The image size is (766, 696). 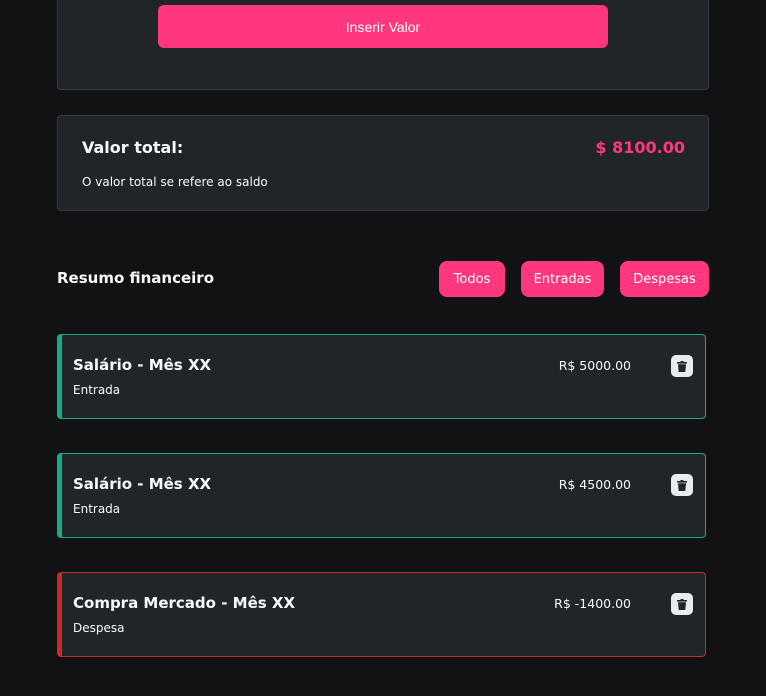 What do you see at coordinates (472, 279) in the screenshot?
I see `filter-all-button: Todos` at bounding box center [472, 279].